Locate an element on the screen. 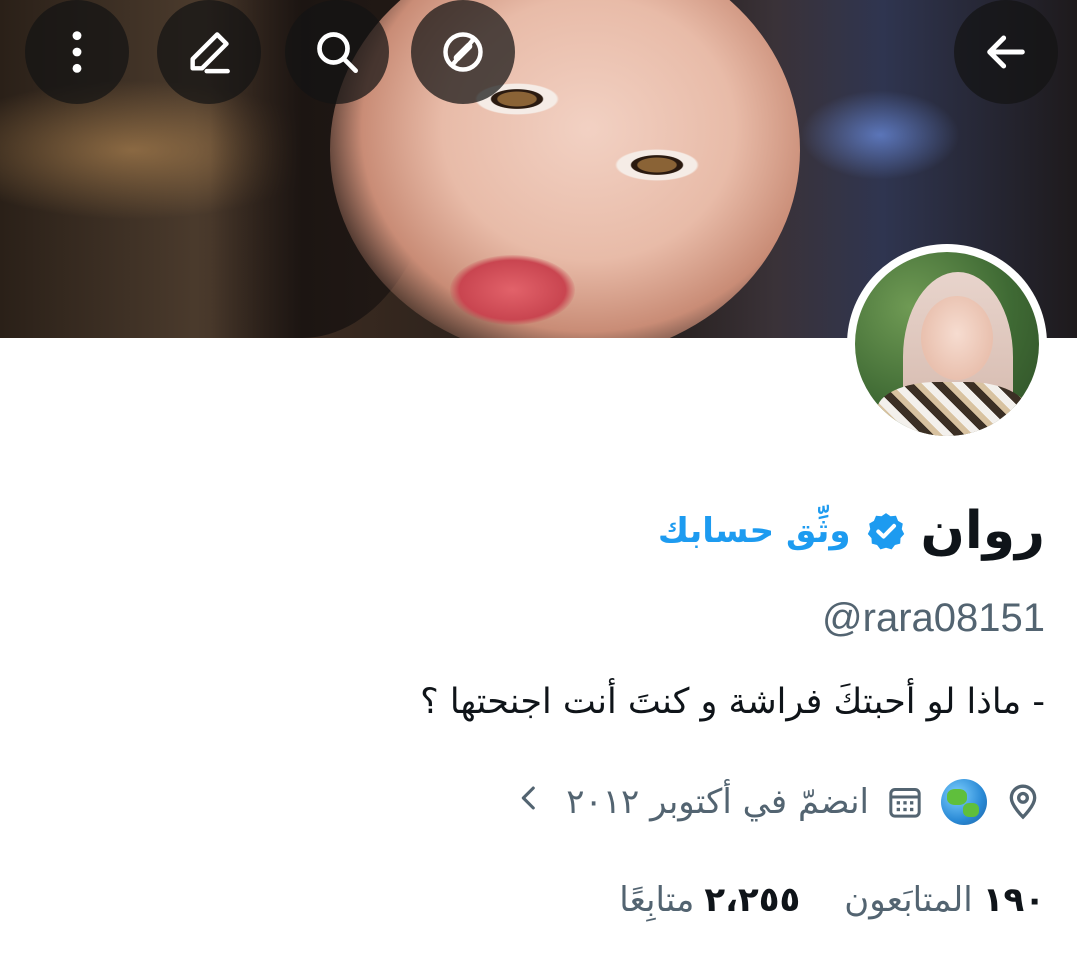  globe-icon is located at coordinates (964, 802).